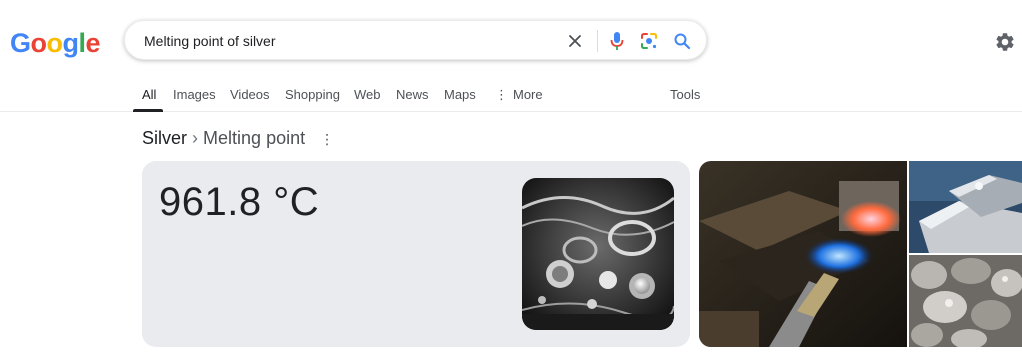 The width and height of the screenshot is (1022, 356). Describe the element at coordinates (460, 94) in the screenshot. I see `tab-maps: Maps` at that location.